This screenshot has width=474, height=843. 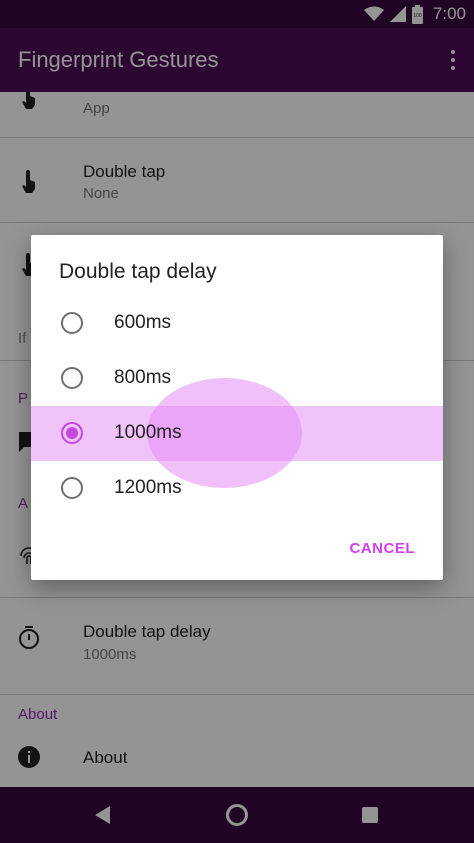 What do you see at coordinates (383, 548) in the screenshot?
I see `cancel-button: CANCEL` at bounding box center [383, 548].